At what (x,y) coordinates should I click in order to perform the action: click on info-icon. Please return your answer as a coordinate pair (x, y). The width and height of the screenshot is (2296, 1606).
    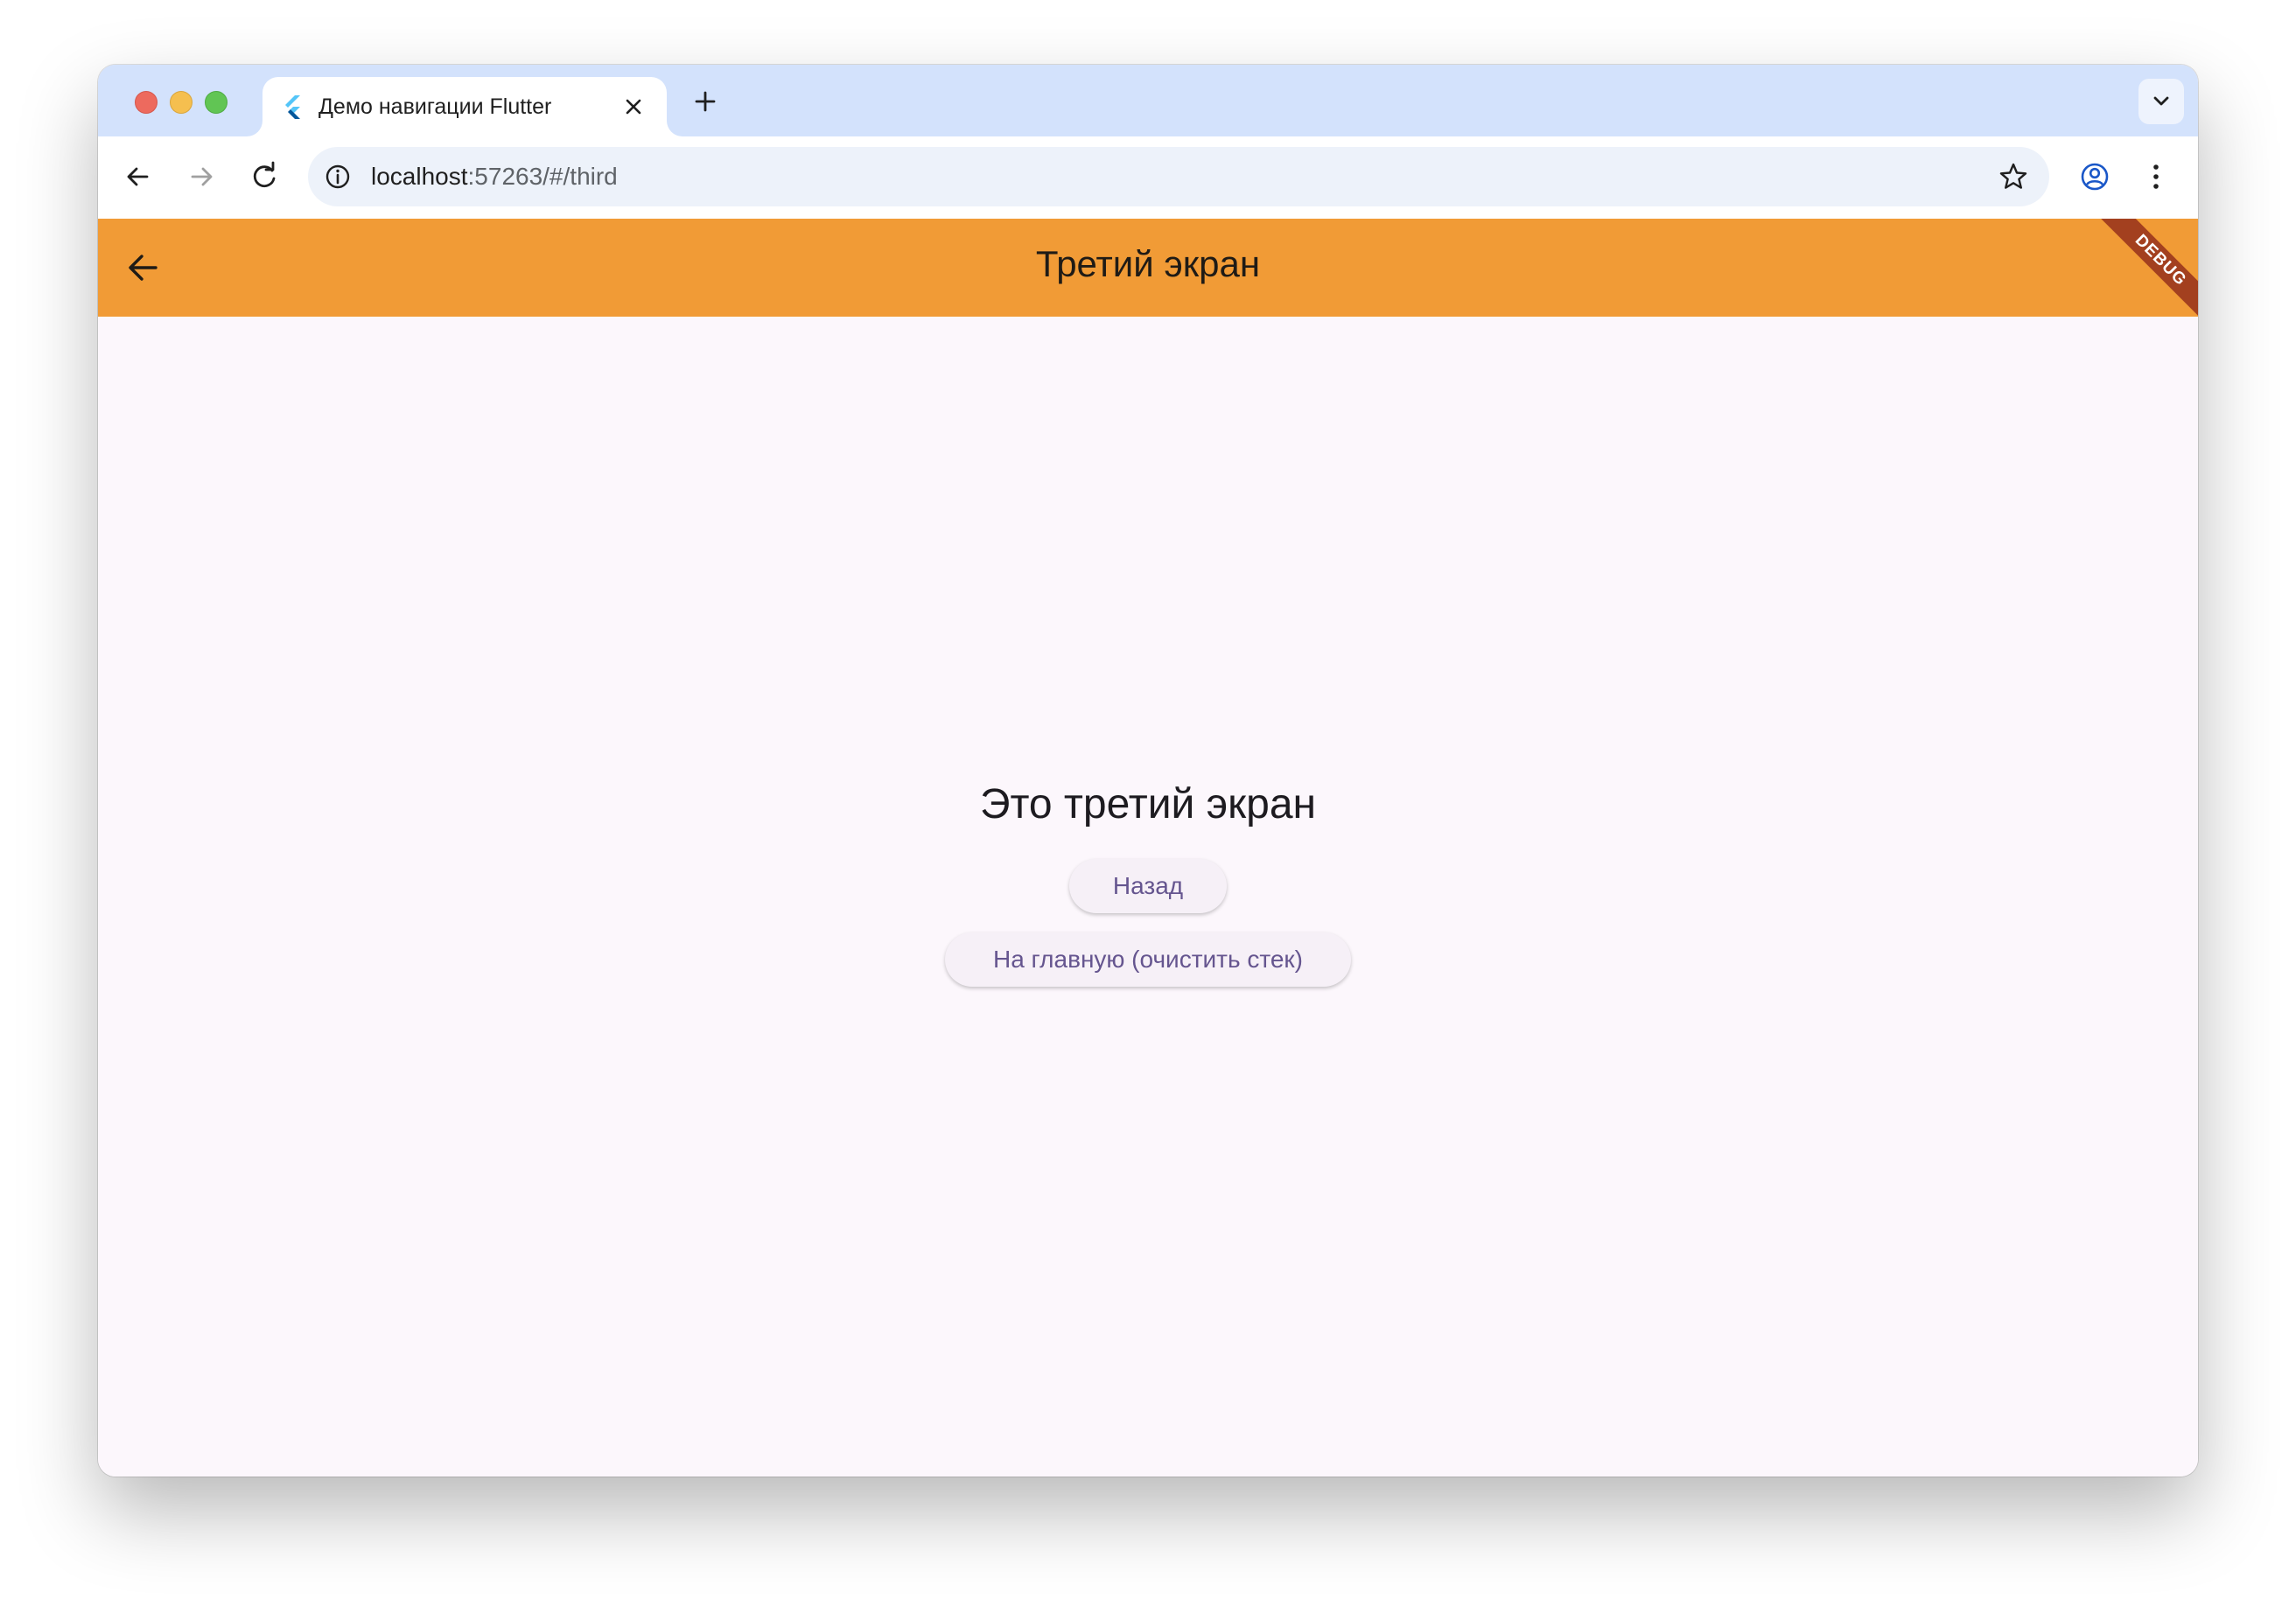
    Looking at the image, I should click on (338, 176).